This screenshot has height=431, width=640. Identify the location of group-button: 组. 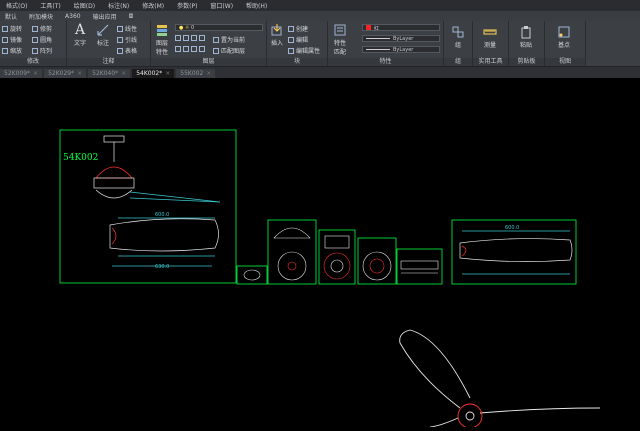
(458, 37).